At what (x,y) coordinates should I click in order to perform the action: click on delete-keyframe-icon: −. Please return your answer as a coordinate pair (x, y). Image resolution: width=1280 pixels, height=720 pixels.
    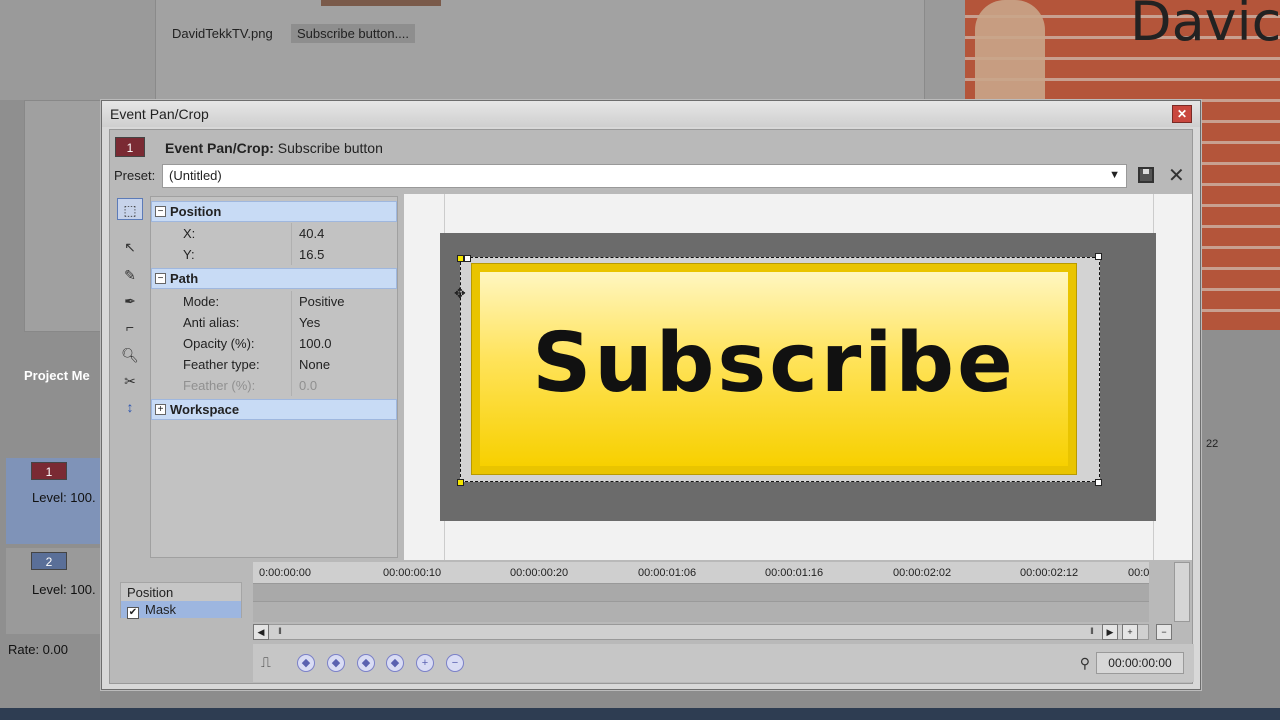
    Looking at the image, I should click on (455, 663).